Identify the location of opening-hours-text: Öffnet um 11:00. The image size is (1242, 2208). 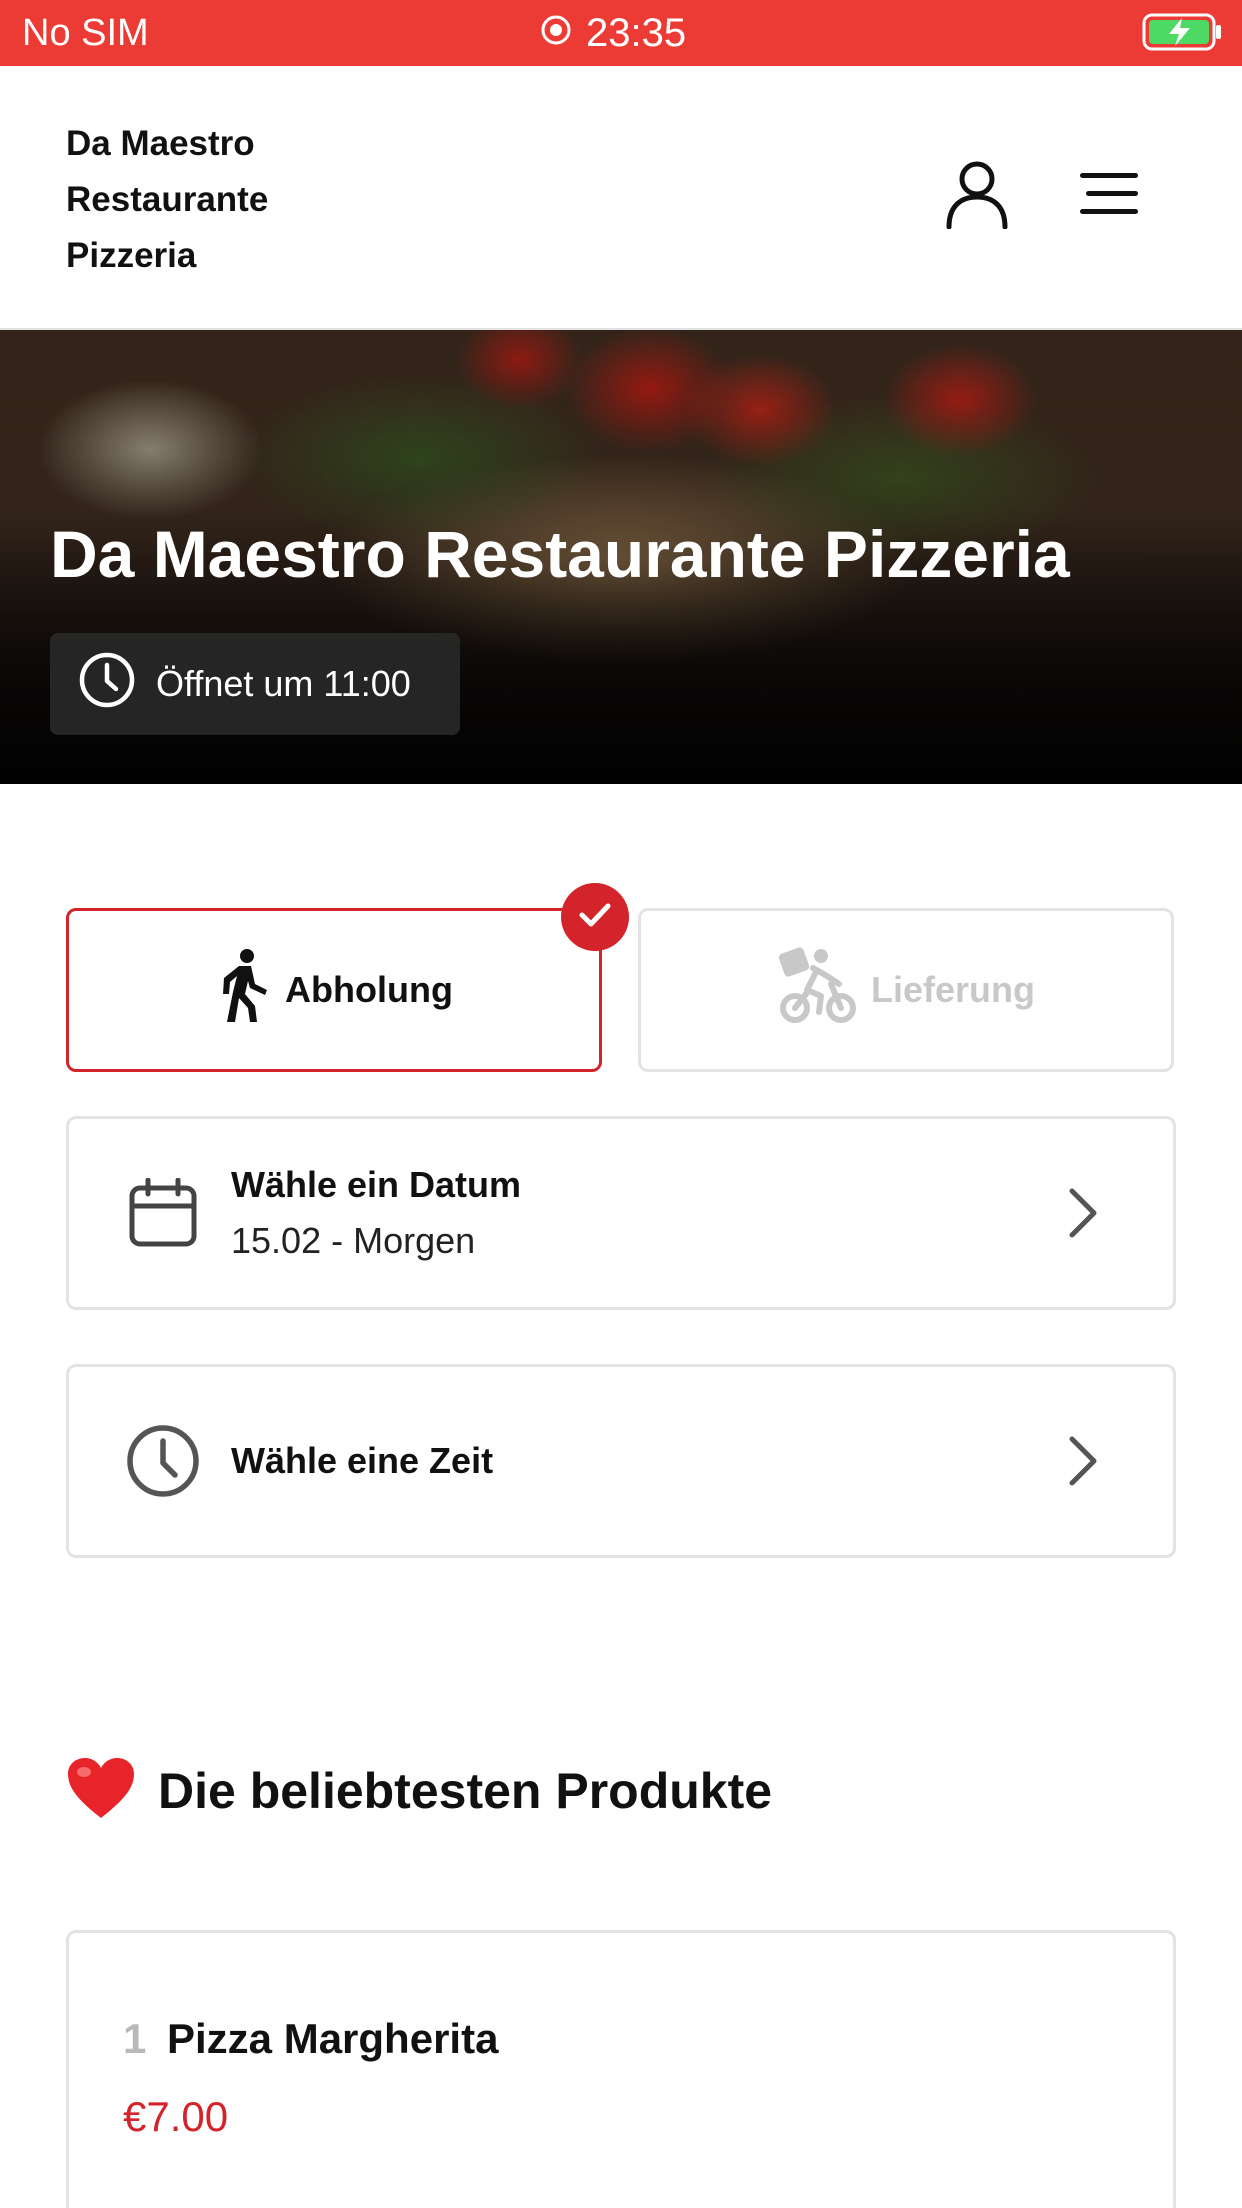
(283, 683).